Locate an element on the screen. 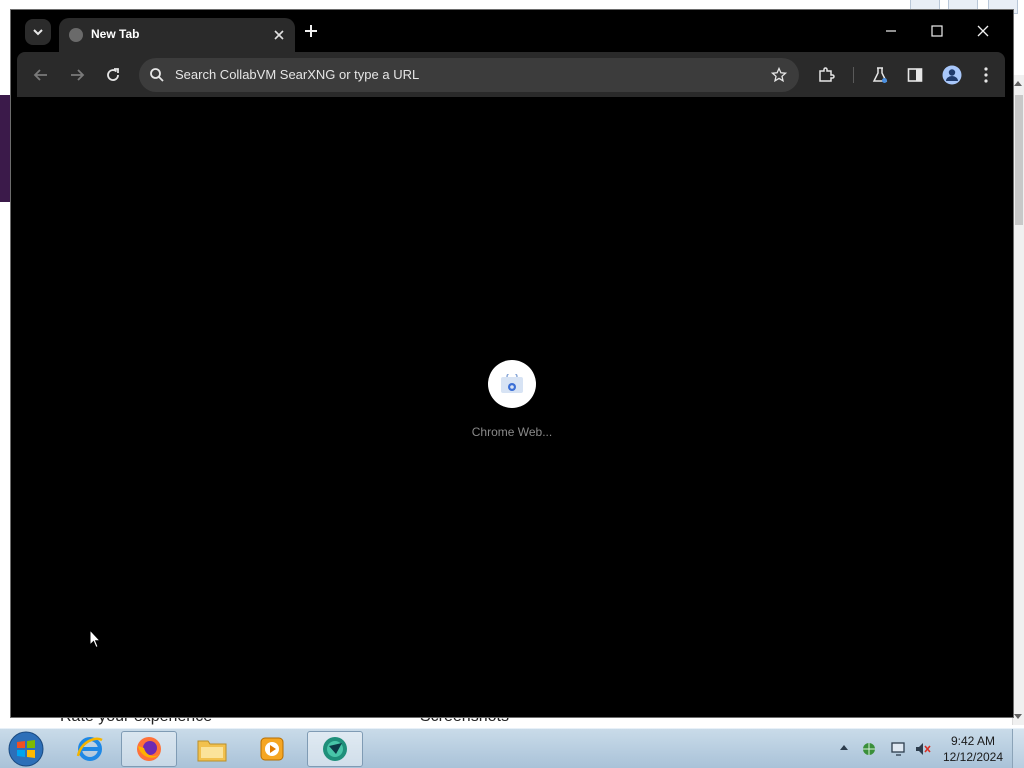 Image resolution: width=1024 pixels, height=768 pixels. star-icon is located at coordinates (779, 75).